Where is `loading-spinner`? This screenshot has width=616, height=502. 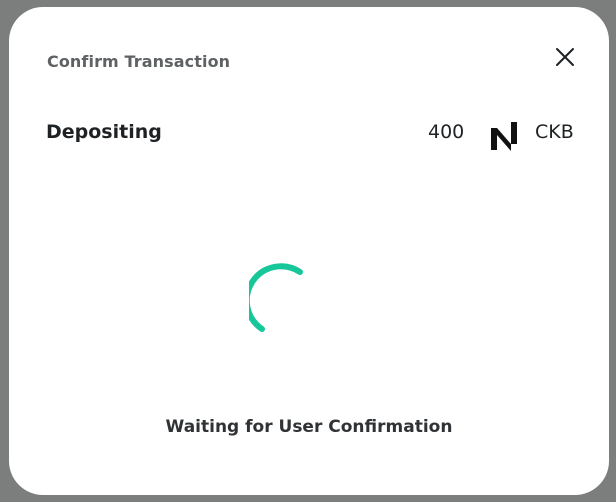 loading-spinner is located at coordinates (289, 295).